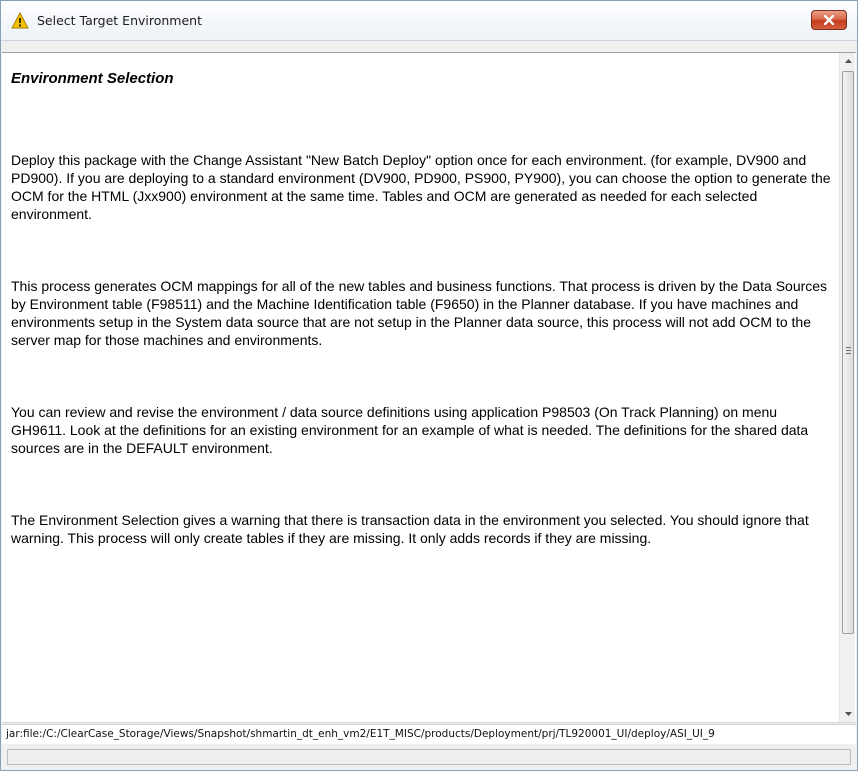 The image size is (858, 771). I want to click on grip-icon, so click(848, 350).